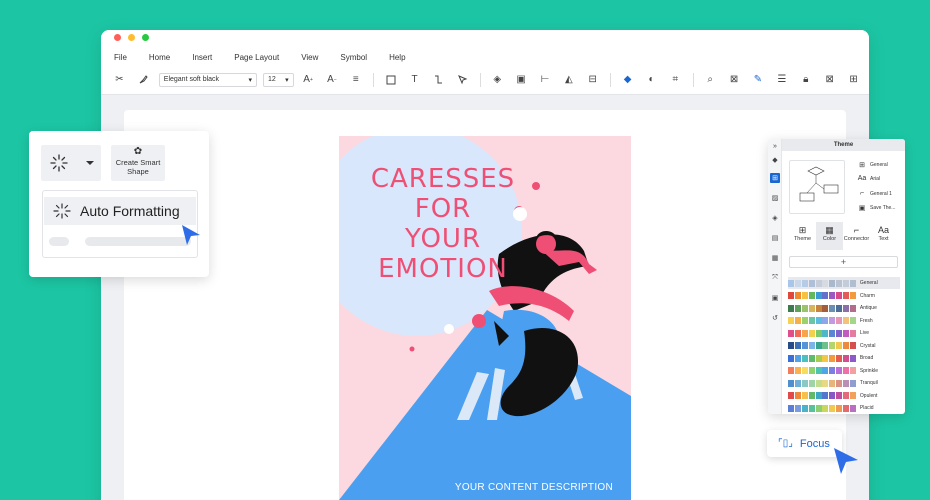 This screenshot has height=500, width=930. Describe the element at coordinates (710, 80) in the screenshot. I see `search-icon: ⌕` at that location.